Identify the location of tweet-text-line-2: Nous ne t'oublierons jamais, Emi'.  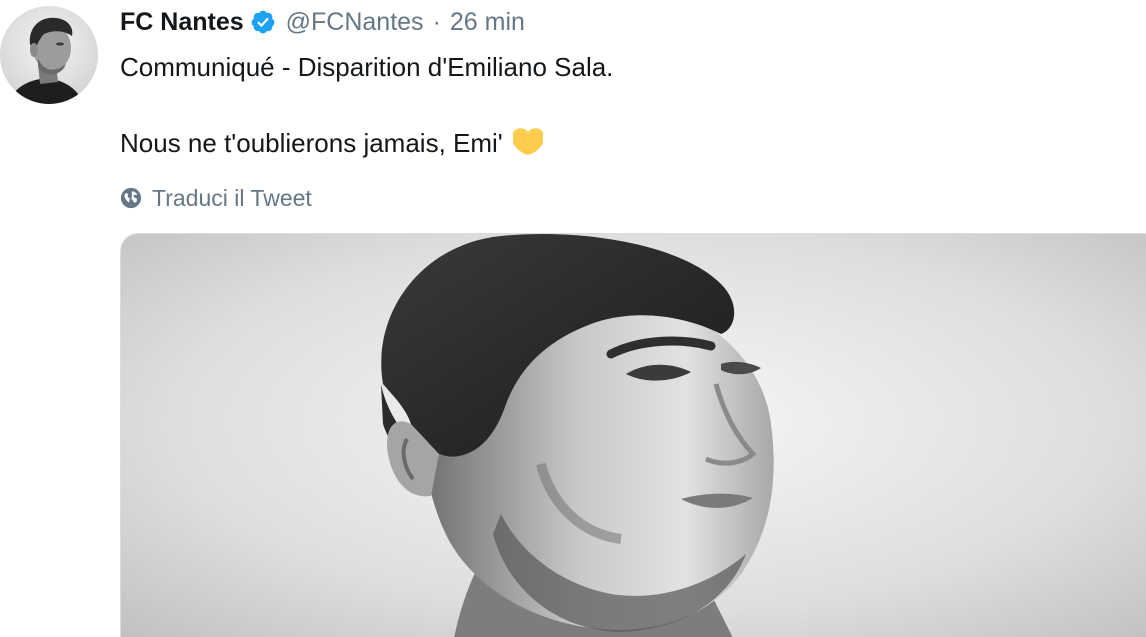
(311, 143).